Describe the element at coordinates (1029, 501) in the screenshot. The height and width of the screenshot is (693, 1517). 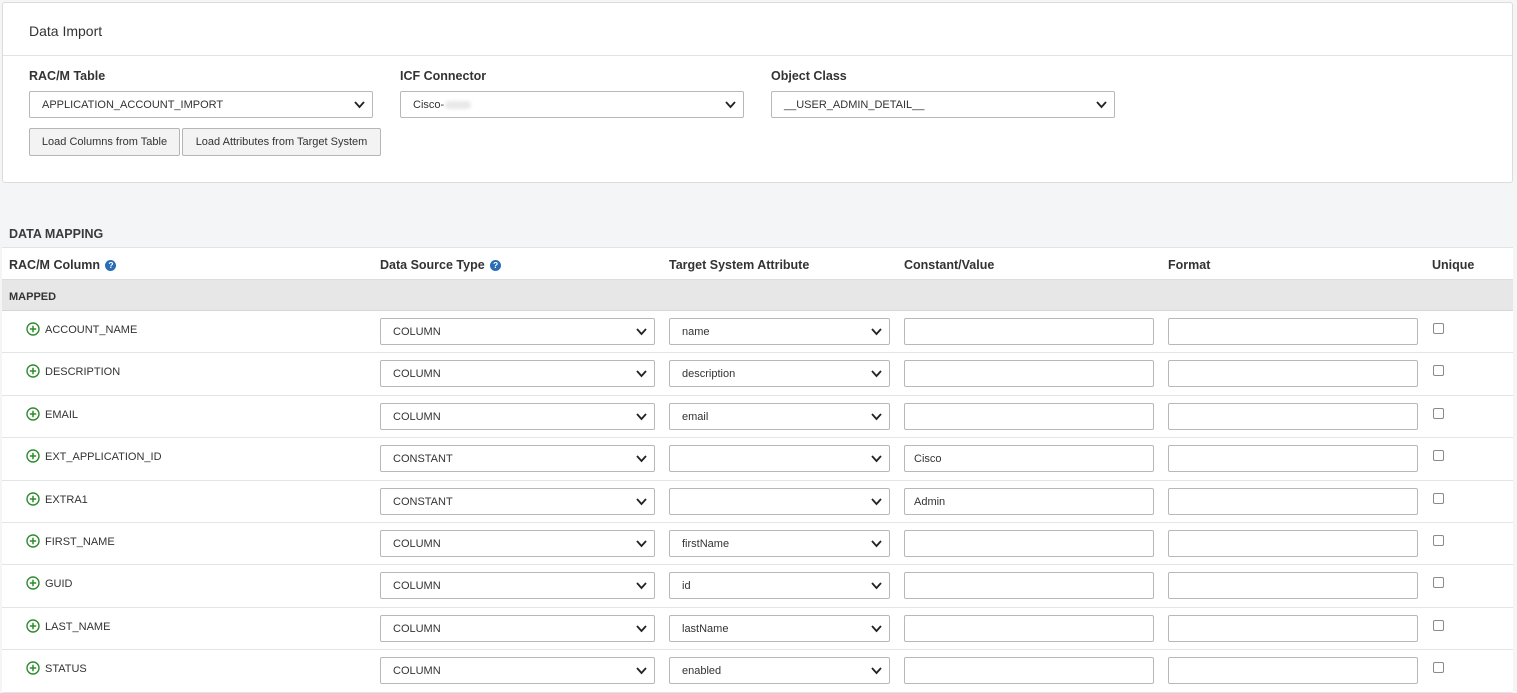
I see `constant-value-input: Admin` at that location.